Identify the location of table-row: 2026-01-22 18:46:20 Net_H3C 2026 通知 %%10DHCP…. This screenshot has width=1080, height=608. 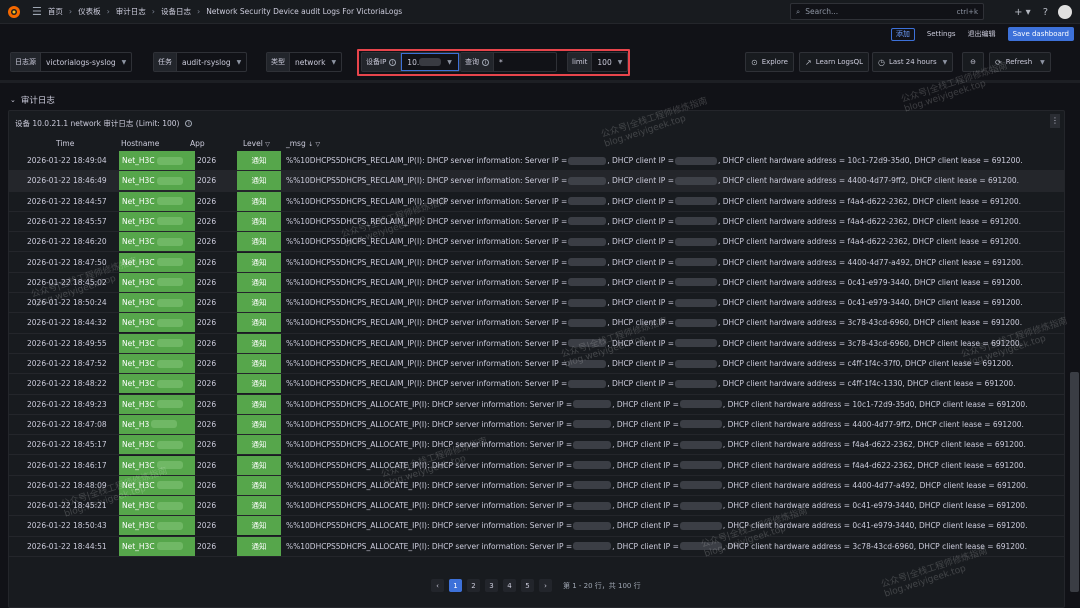
(536, 242).